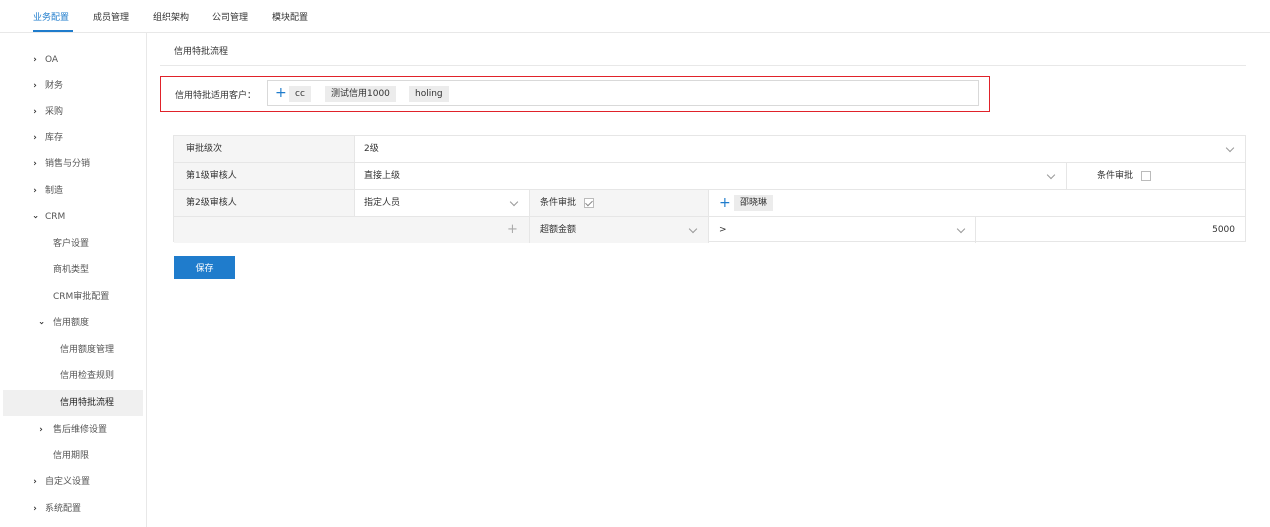  I want to click on customer-tag: holing, so click(429, 94).